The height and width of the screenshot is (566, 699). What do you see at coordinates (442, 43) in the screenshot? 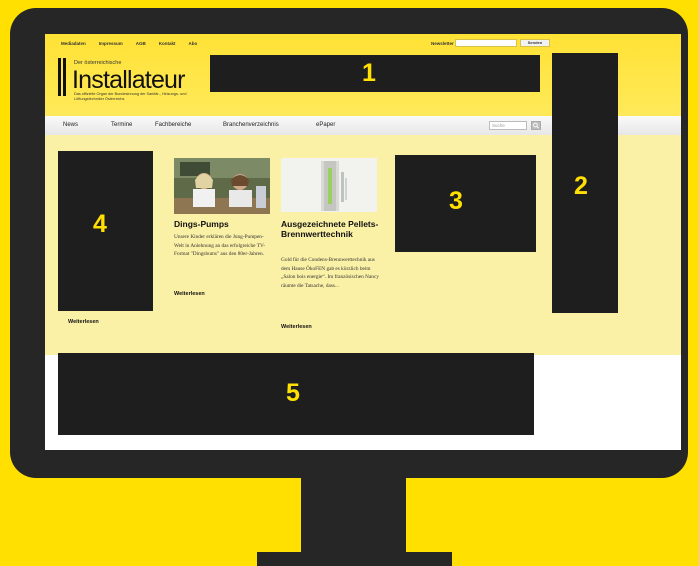
I see `newsletter-label: Newsletter` at bounding box center [442, 43].